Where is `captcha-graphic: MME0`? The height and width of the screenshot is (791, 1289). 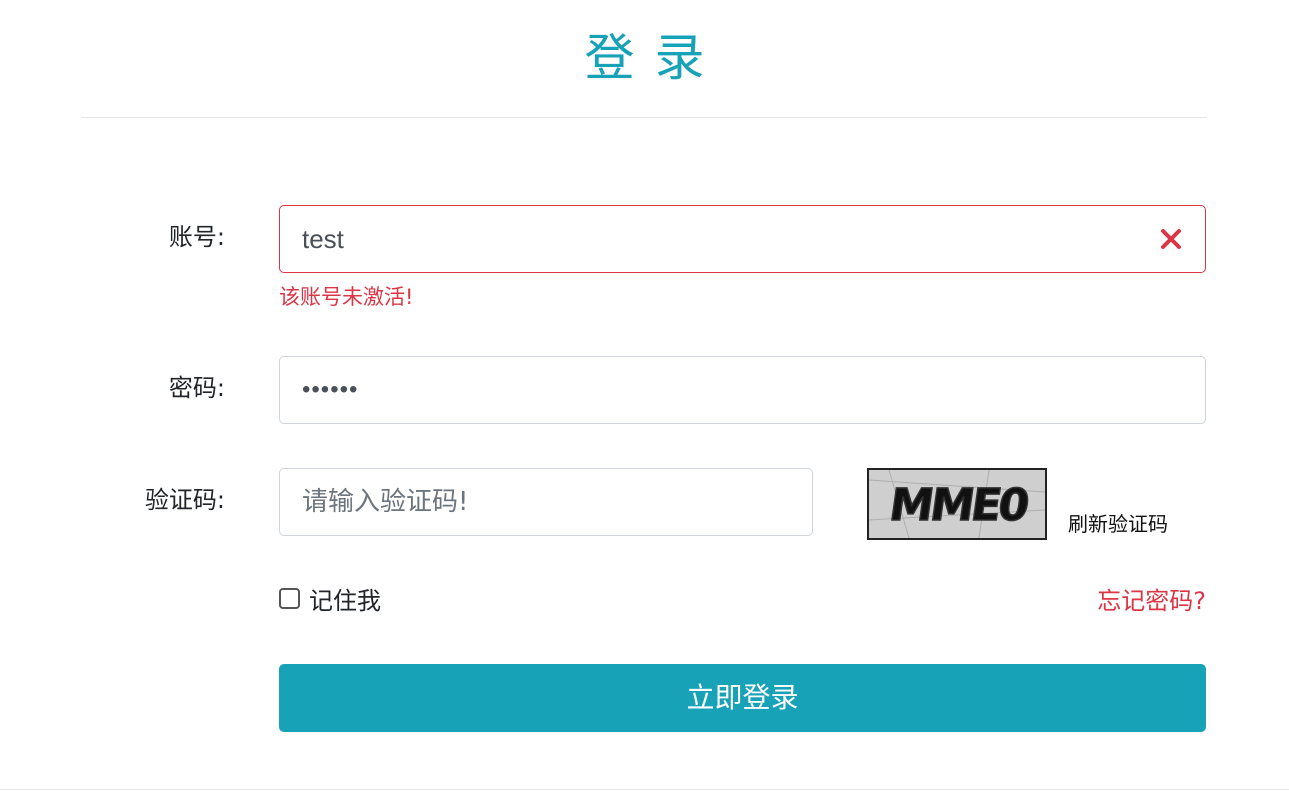
captcha-graphic: MME0 is located at coordinates (957, 504).